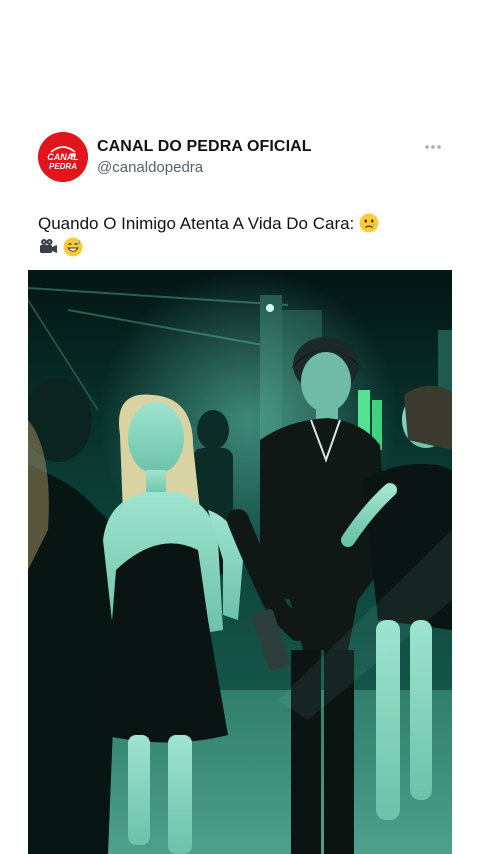 The height and width of the screenshot is (854, 480). I want to click on svg-text: PEDRA, so click(63, 166).